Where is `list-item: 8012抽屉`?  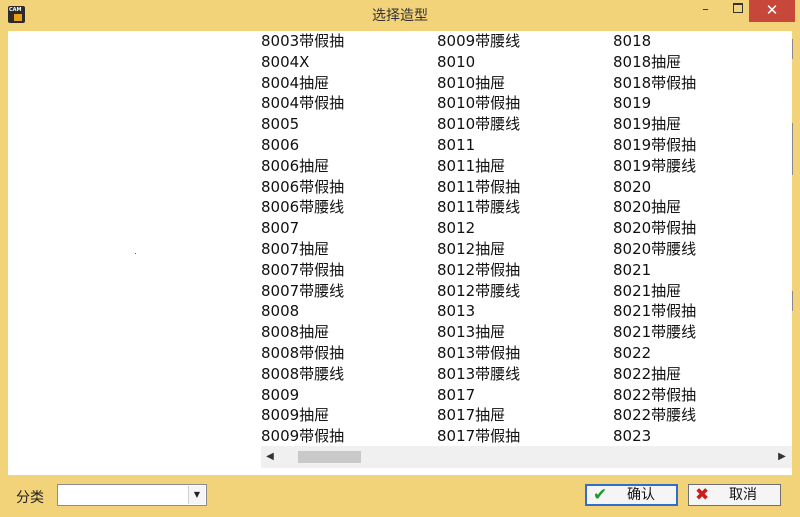 list-item: 8012抽屉 is located at coordinates (478, 249).